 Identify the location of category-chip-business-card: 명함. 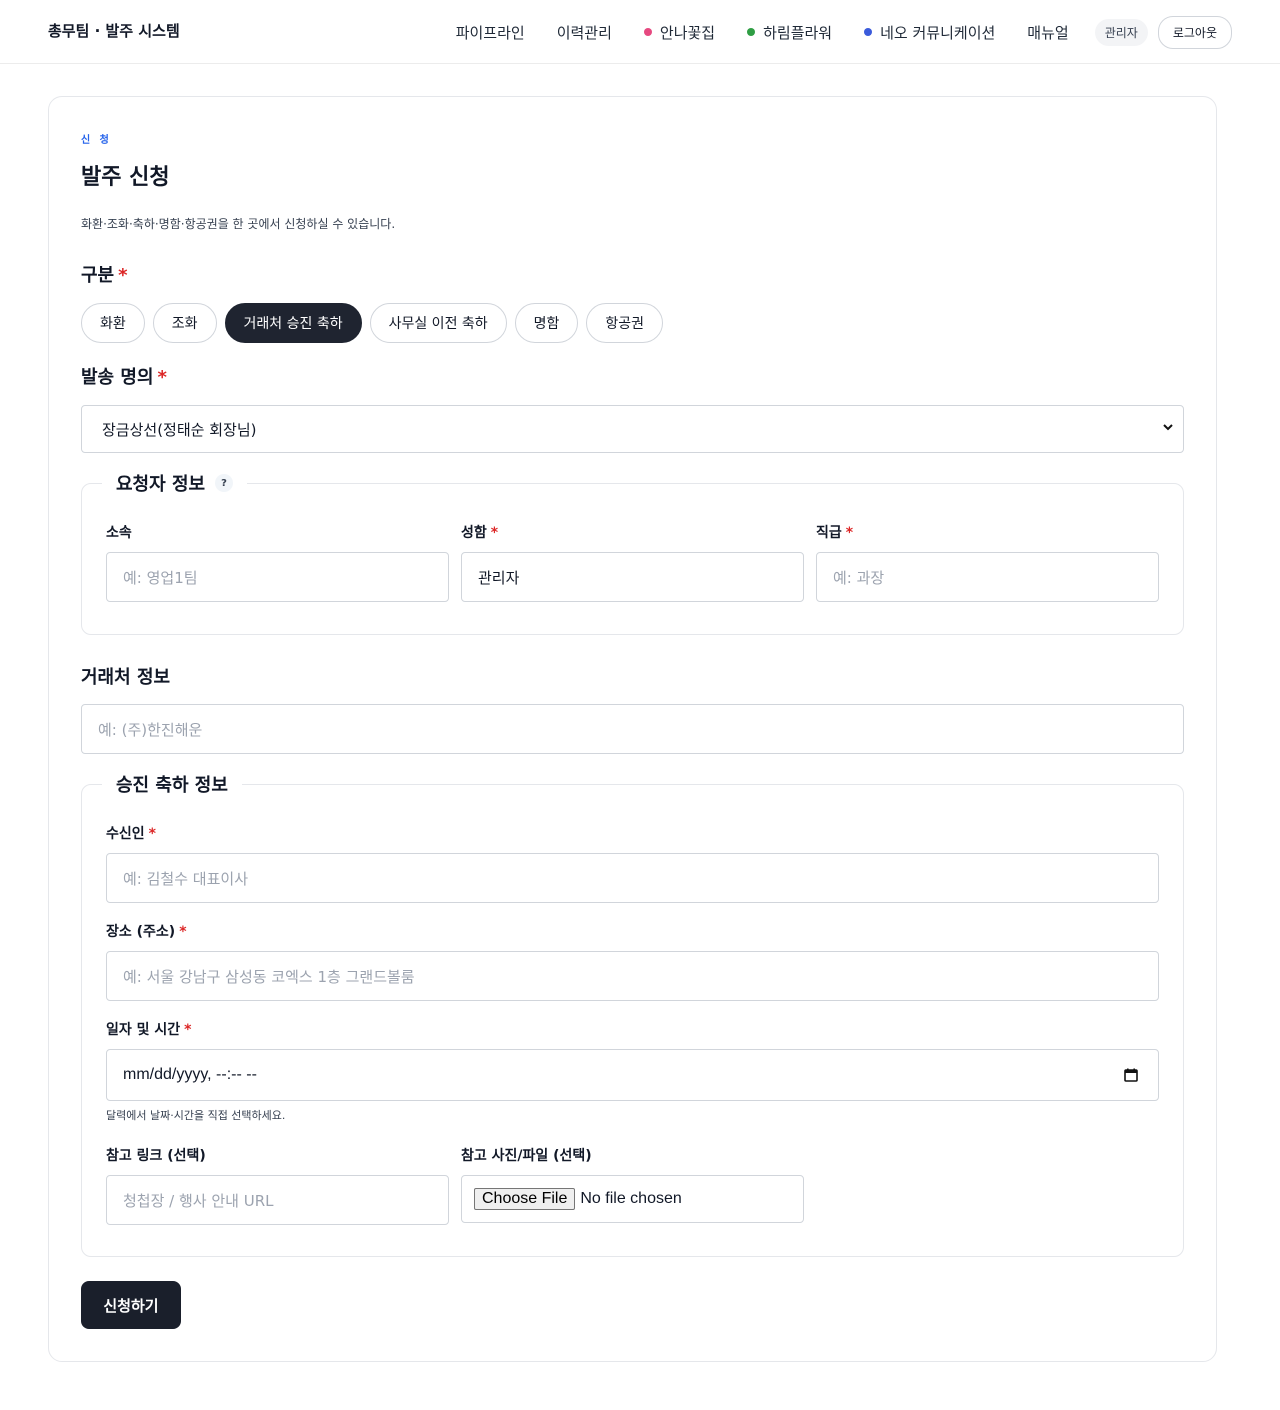
(546, 323).